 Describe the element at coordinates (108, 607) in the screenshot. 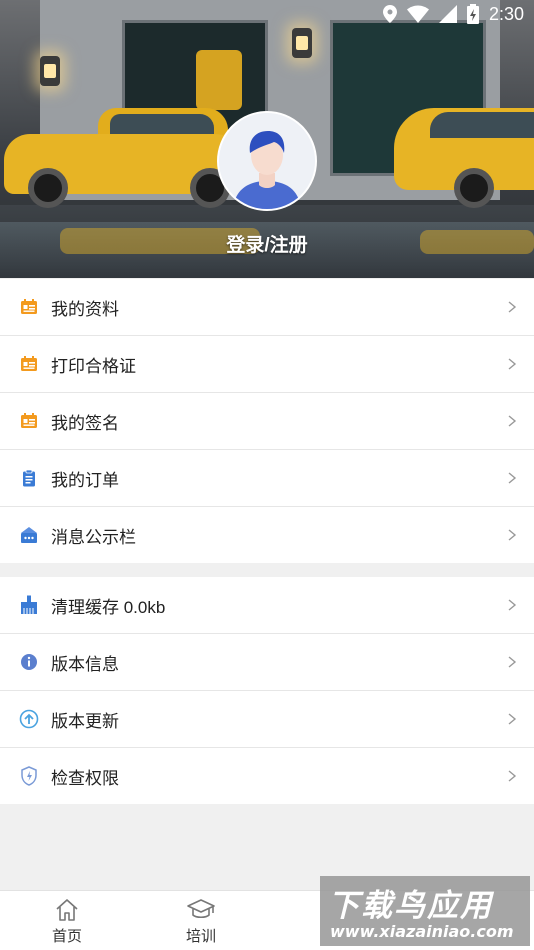

I see `menu-label: 清理缓存 0.0kb` at that location.